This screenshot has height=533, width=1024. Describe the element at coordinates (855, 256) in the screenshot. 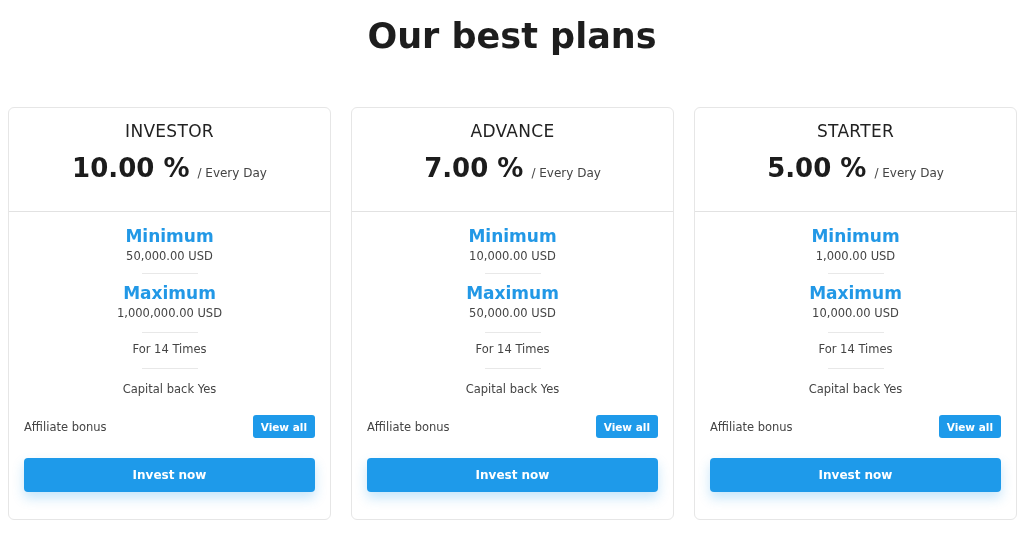

I see `minimum-amount: 1,000.00 USD` at that location.